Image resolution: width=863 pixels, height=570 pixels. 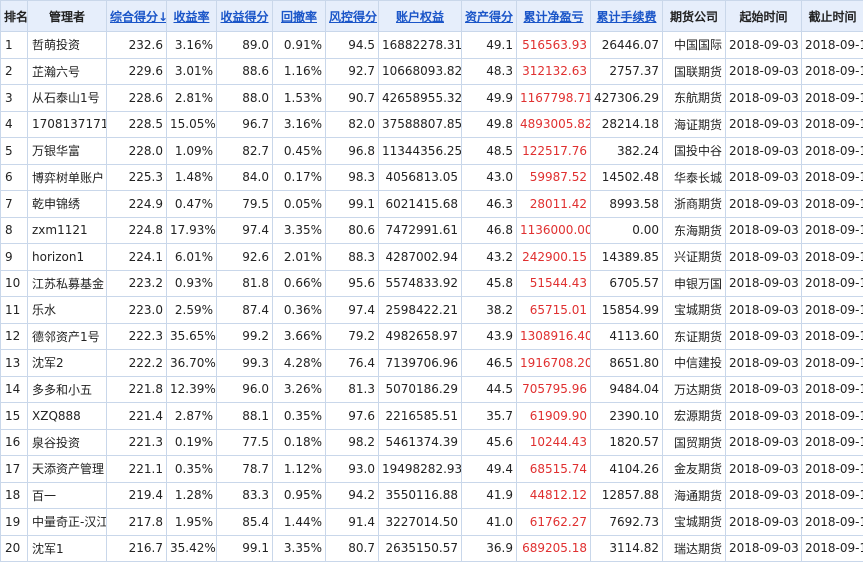 What do you see at coordinates (299, 16) in the screenshot?
I see `header-drawdown-rate: 回撤率` at bounding box center [299, 16].